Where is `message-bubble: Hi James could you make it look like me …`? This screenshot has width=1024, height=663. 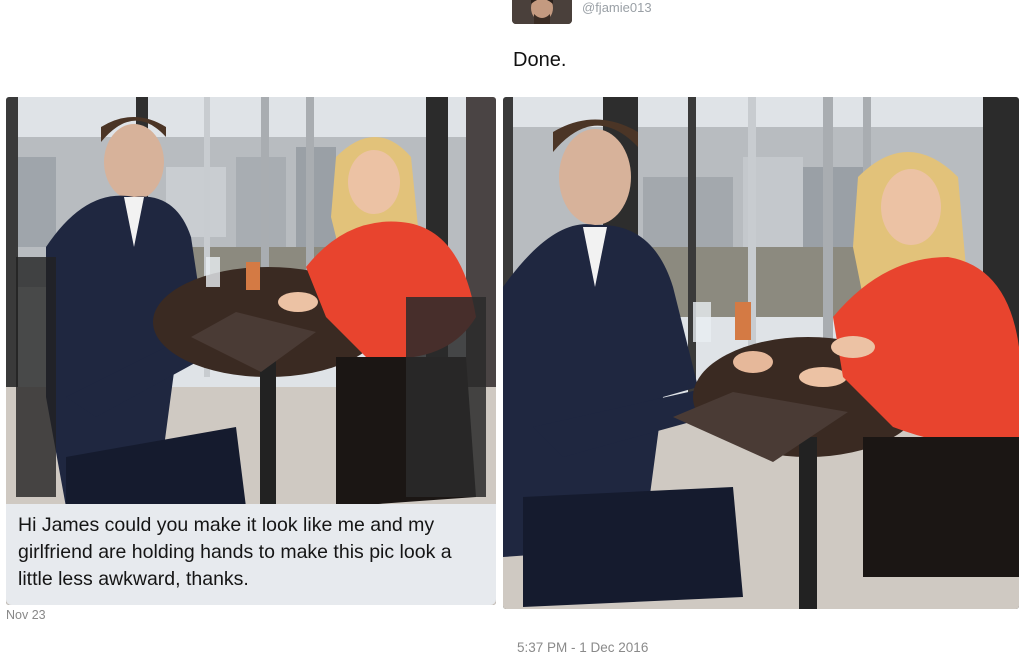 message-bubble: Hi James could you make it look like me … is located at coordinates (251, 554).